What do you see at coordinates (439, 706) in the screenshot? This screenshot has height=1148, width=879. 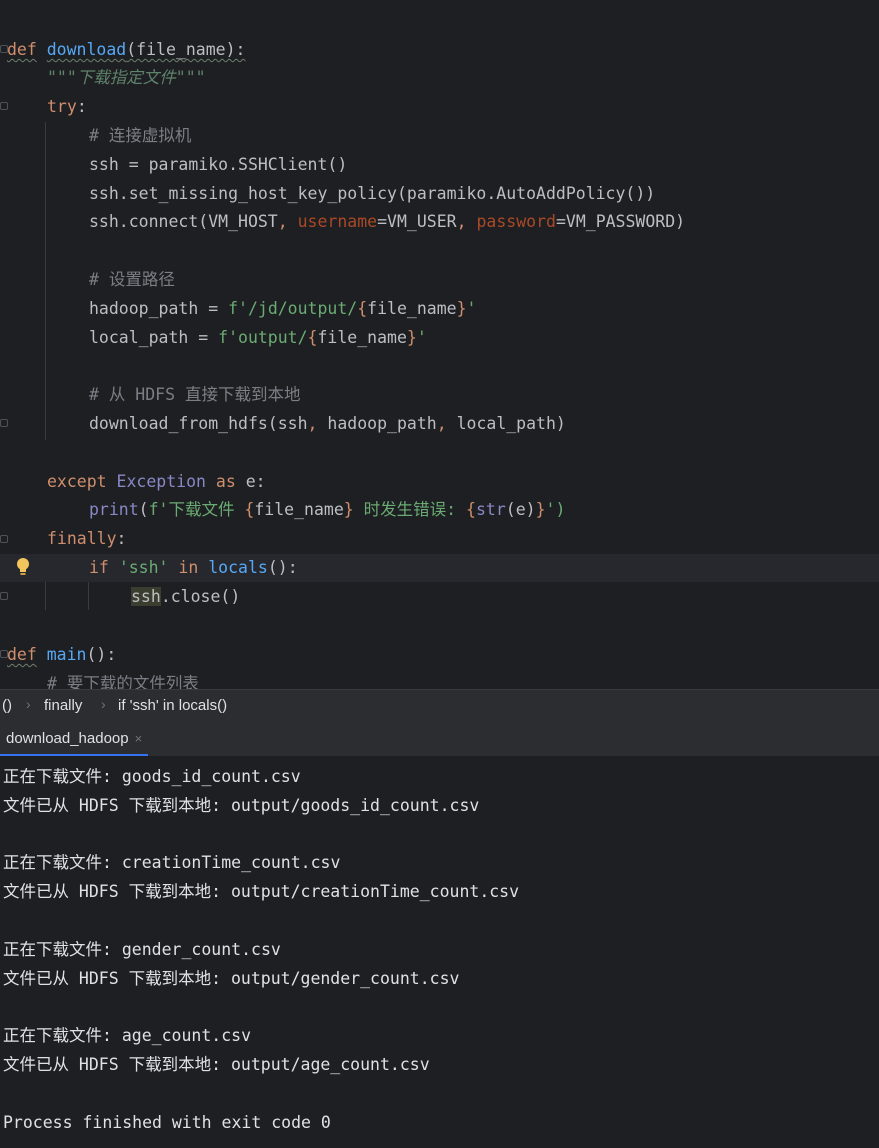 I see `breadcrumb: () › finally › if 'ssh' in locals()` at bounding box center [439, 706].